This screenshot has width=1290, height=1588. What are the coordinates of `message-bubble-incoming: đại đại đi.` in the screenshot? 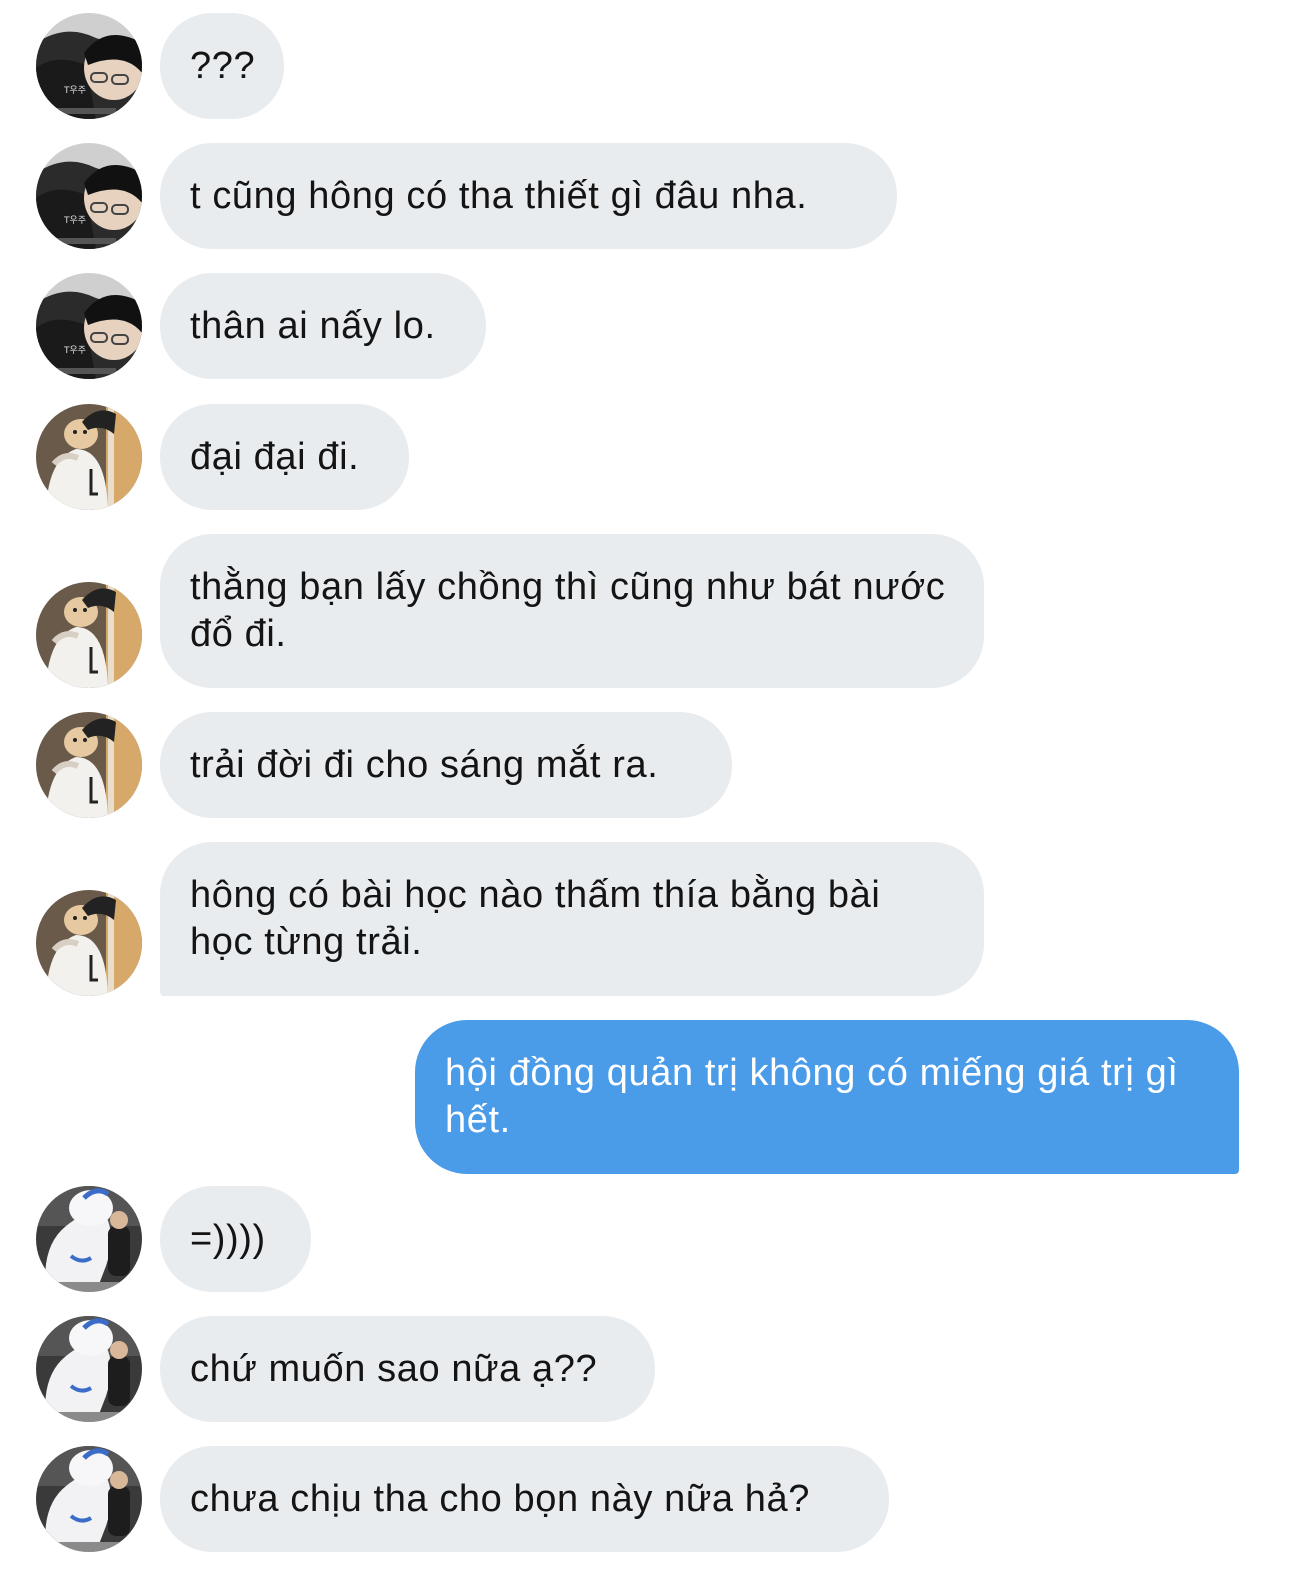 It's located at (284, 457).